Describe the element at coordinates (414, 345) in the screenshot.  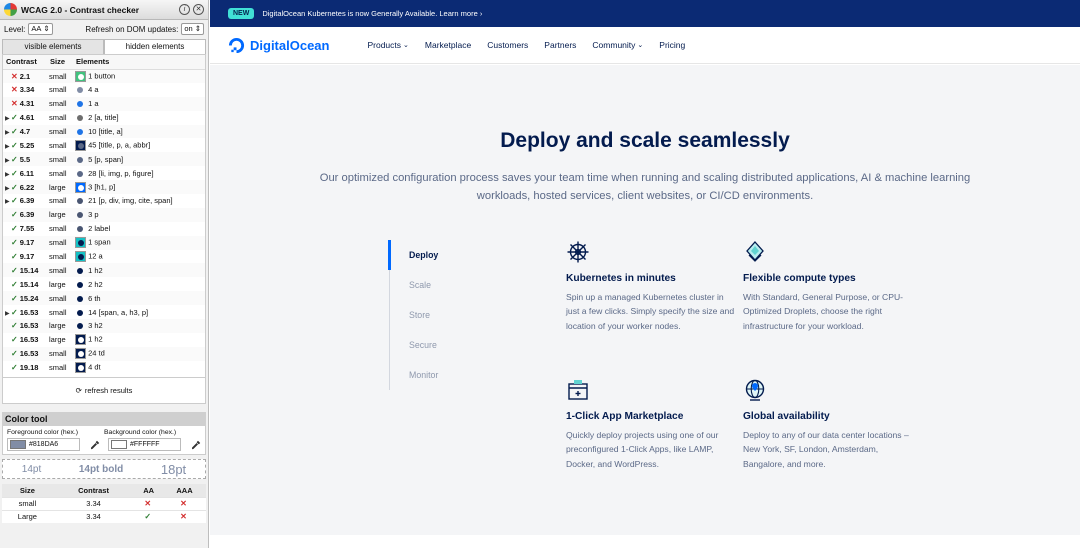
I see `tab-secure: Secure` at that location.